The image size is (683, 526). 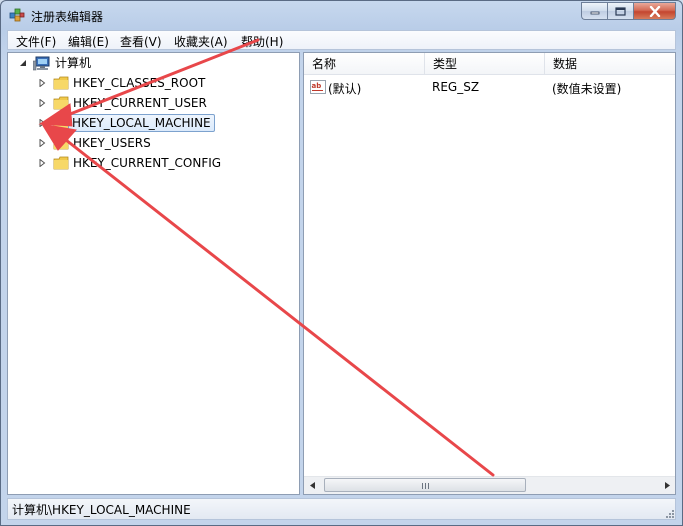 What do you see at coordinates (73, 63) in the screenshot?
I see `tree-root-label: 计算机` at bounding box center [73, 63].